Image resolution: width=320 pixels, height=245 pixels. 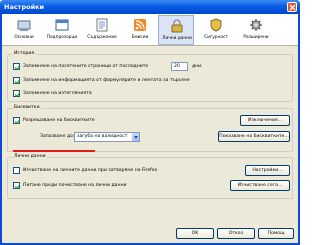 What do you see at coordinates (24, 7) in the screenshot?
I see `window-title: Настройки` at bounding box center [24, 7].